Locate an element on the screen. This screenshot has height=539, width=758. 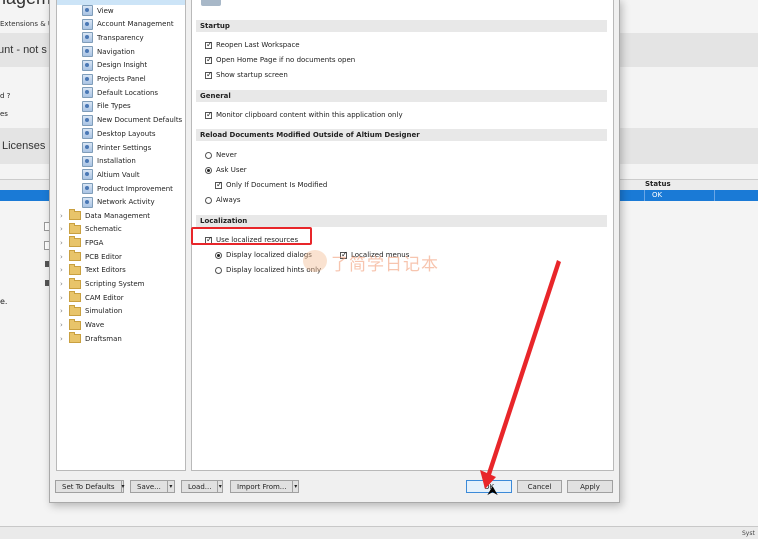
mouse-cursor-icon: ⮝ is located at coordinates (493, 491).